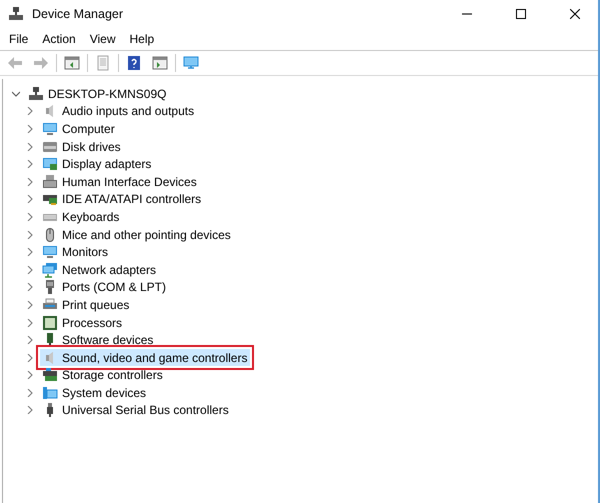  I want to click on menu-item: Help, so click(142, 39).